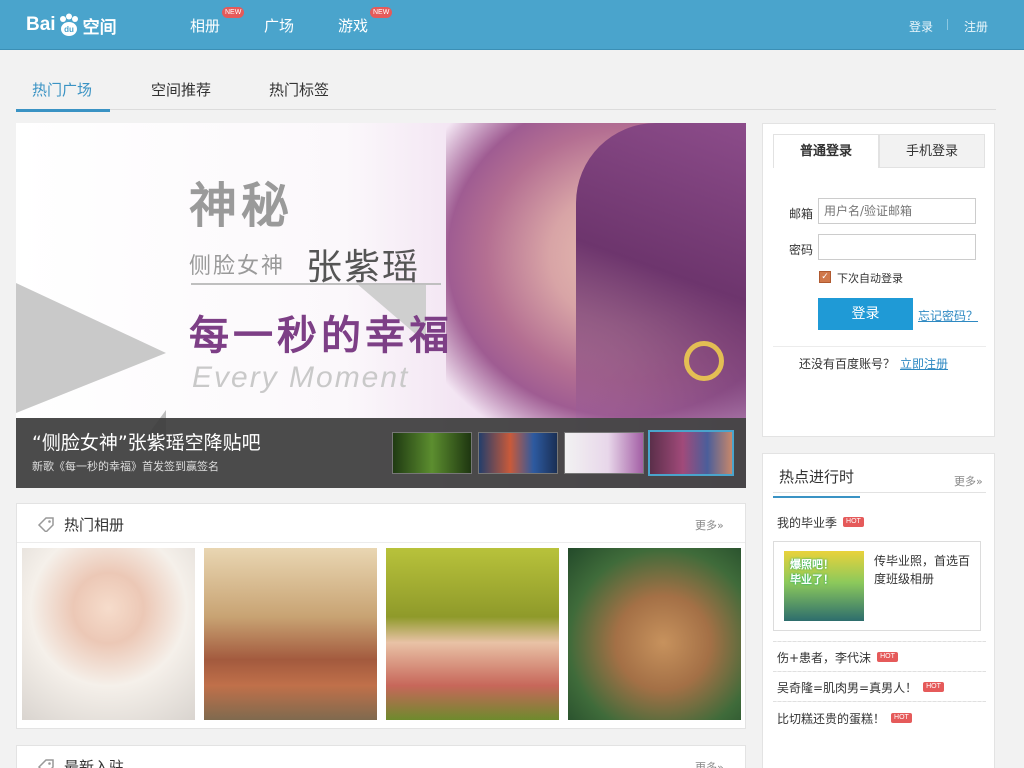  I want to click on banner-underline, so click(316, 284).